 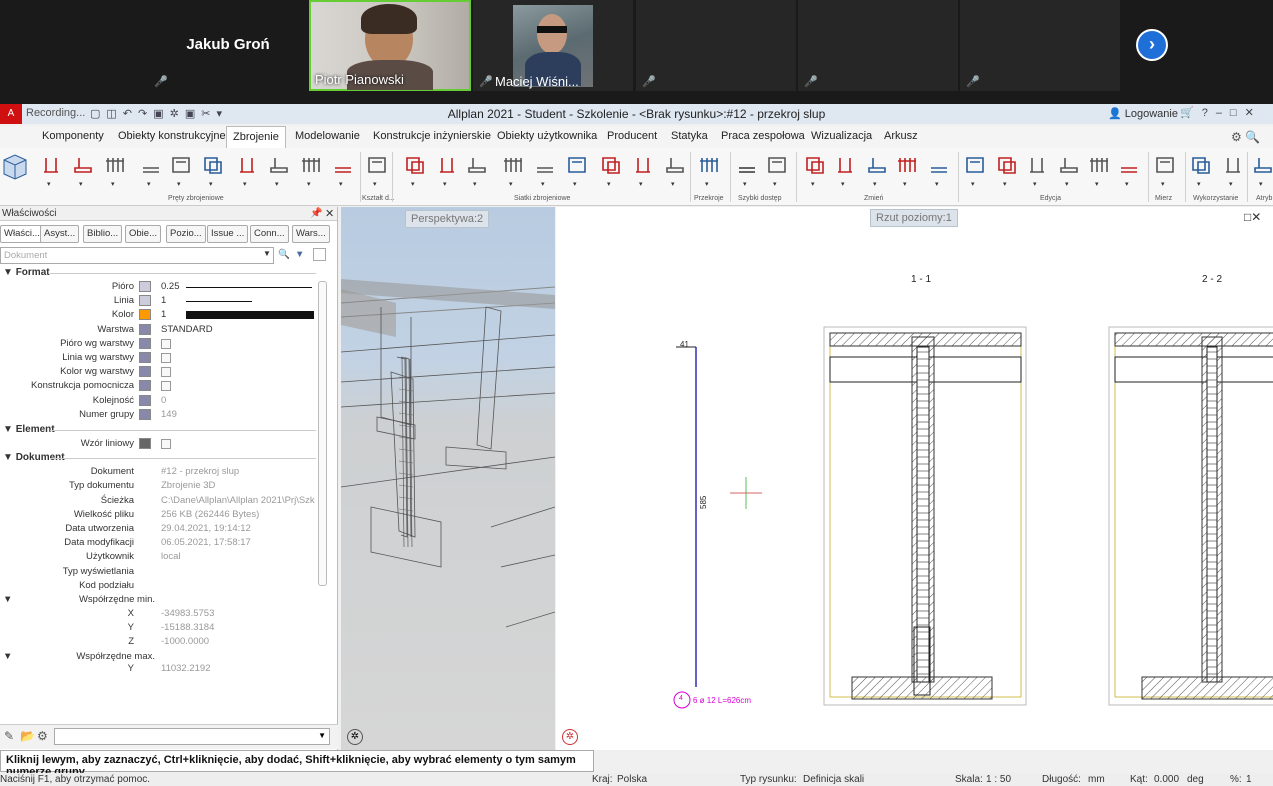 What do you see at coordinates (137, 255) in the screenshot?
I see `object-dropdown: Dokument ▼` at bounding box center [137, 255].